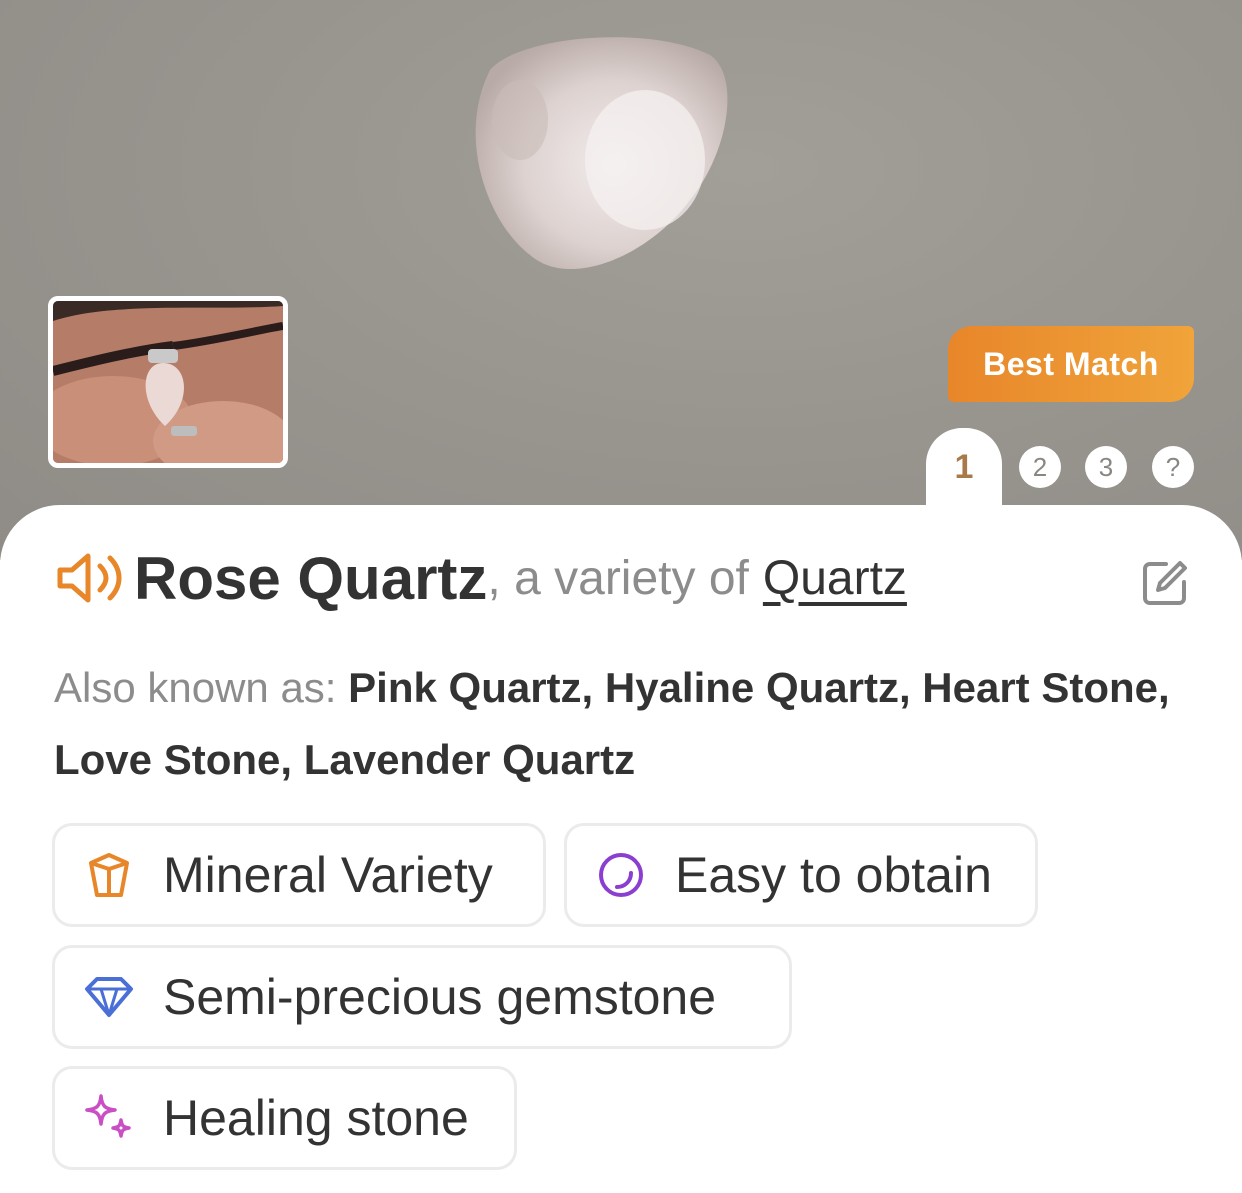 The image size is (1242, 1193). Describe the element at coordinates (328, 875) in the screenshot. I see `chip-label: Mineral Variety` at that location.